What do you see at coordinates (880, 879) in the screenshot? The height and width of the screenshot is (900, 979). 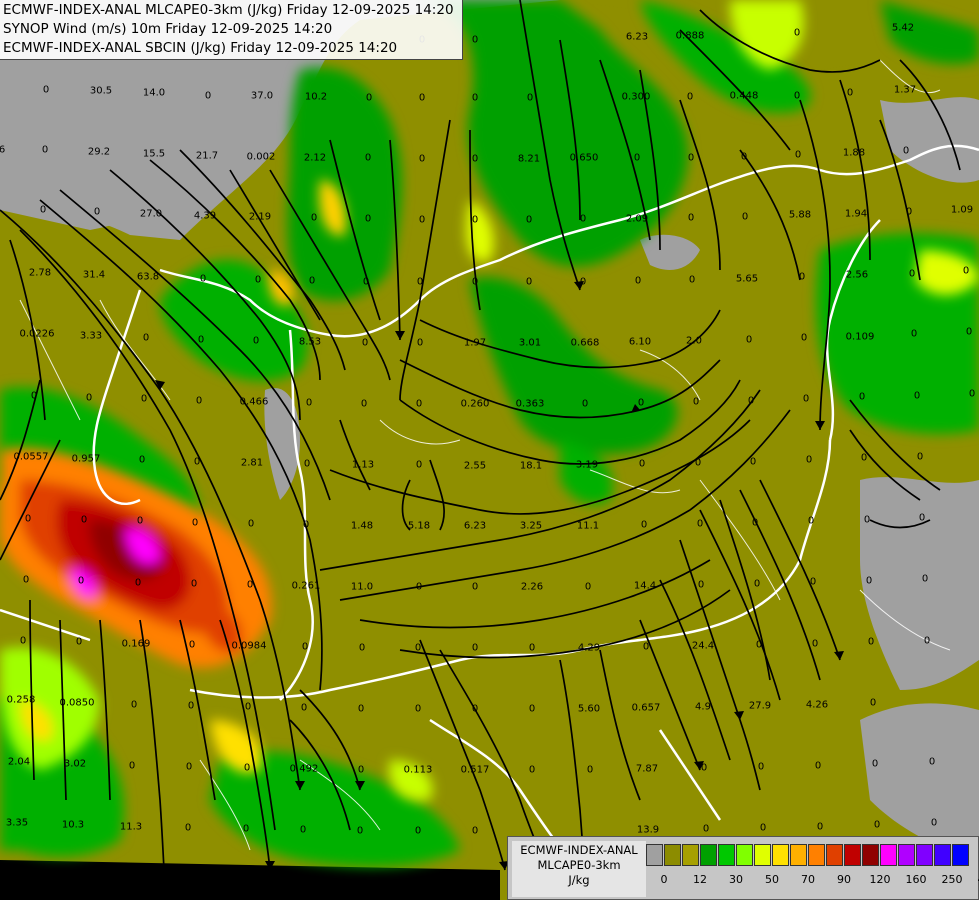 I see `legend-tick-label: 120` at bounding box center [880, 879].